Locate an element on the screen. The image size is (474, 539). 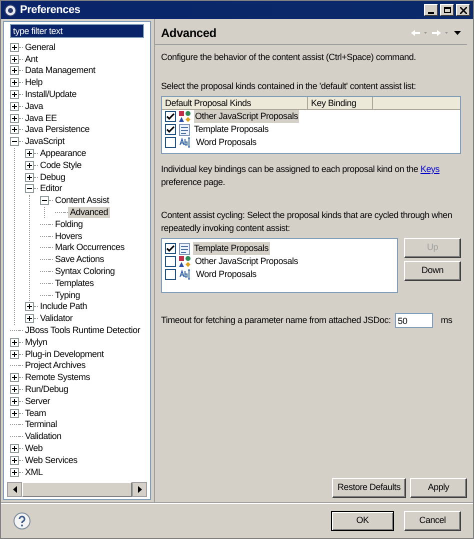
tree-item: Validation is located at coordinates (43, 436).